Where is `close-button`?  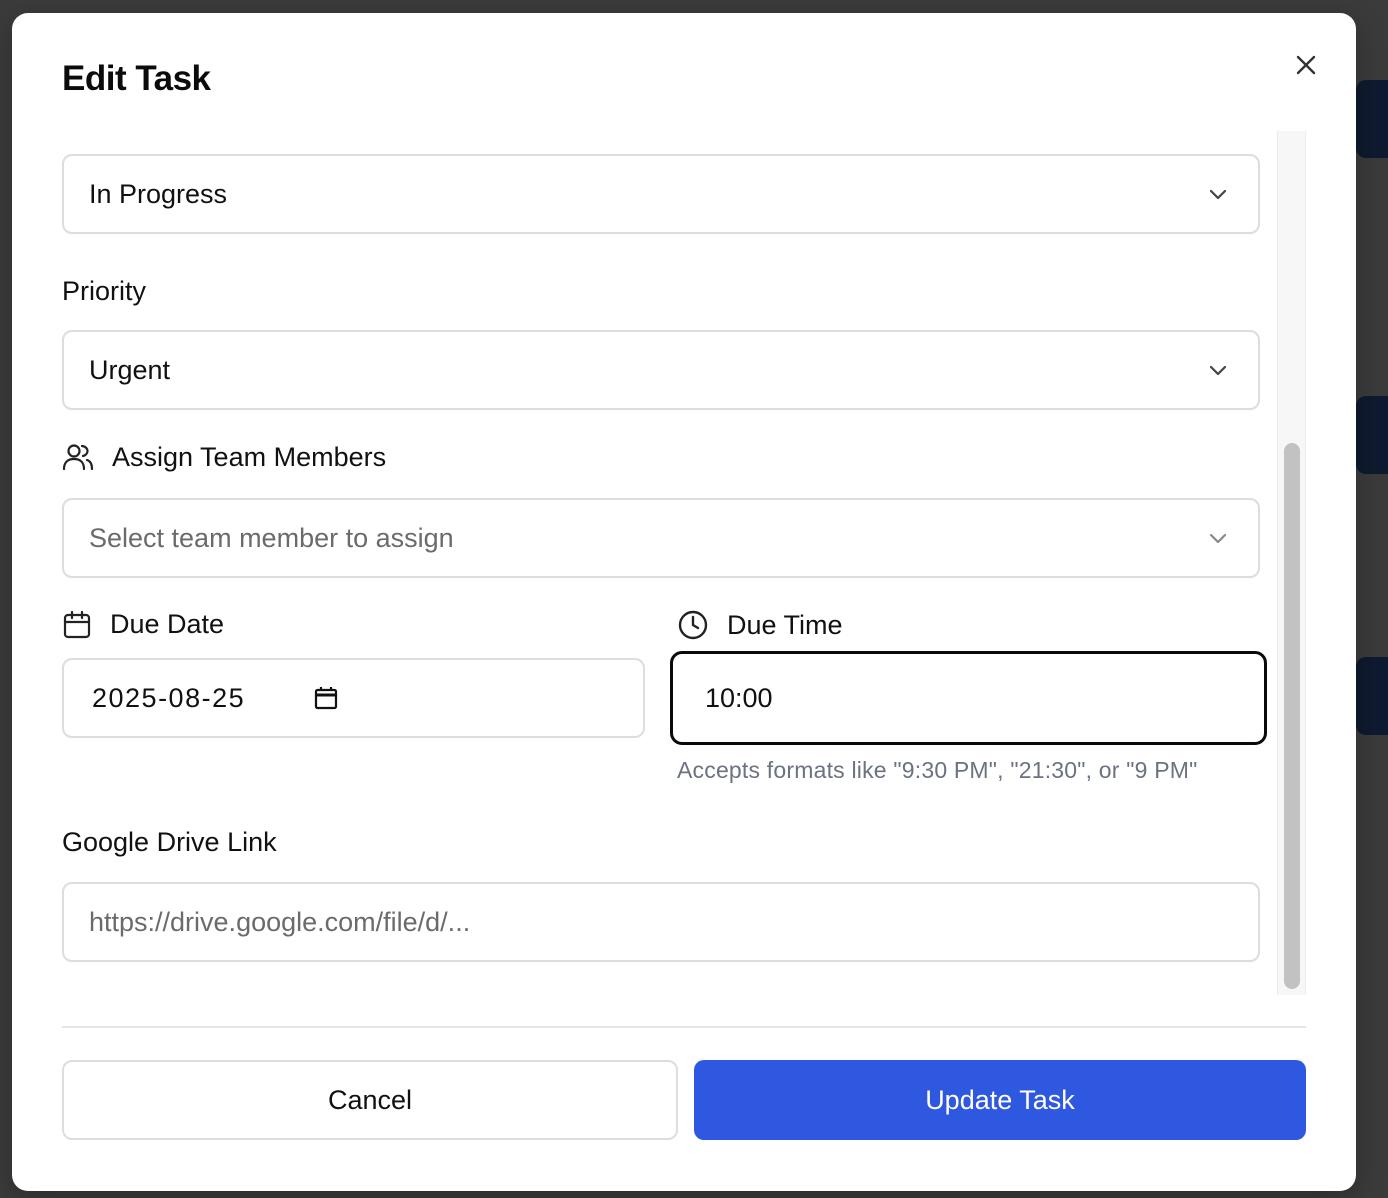
close-button is located at coordinates (1306, 65).